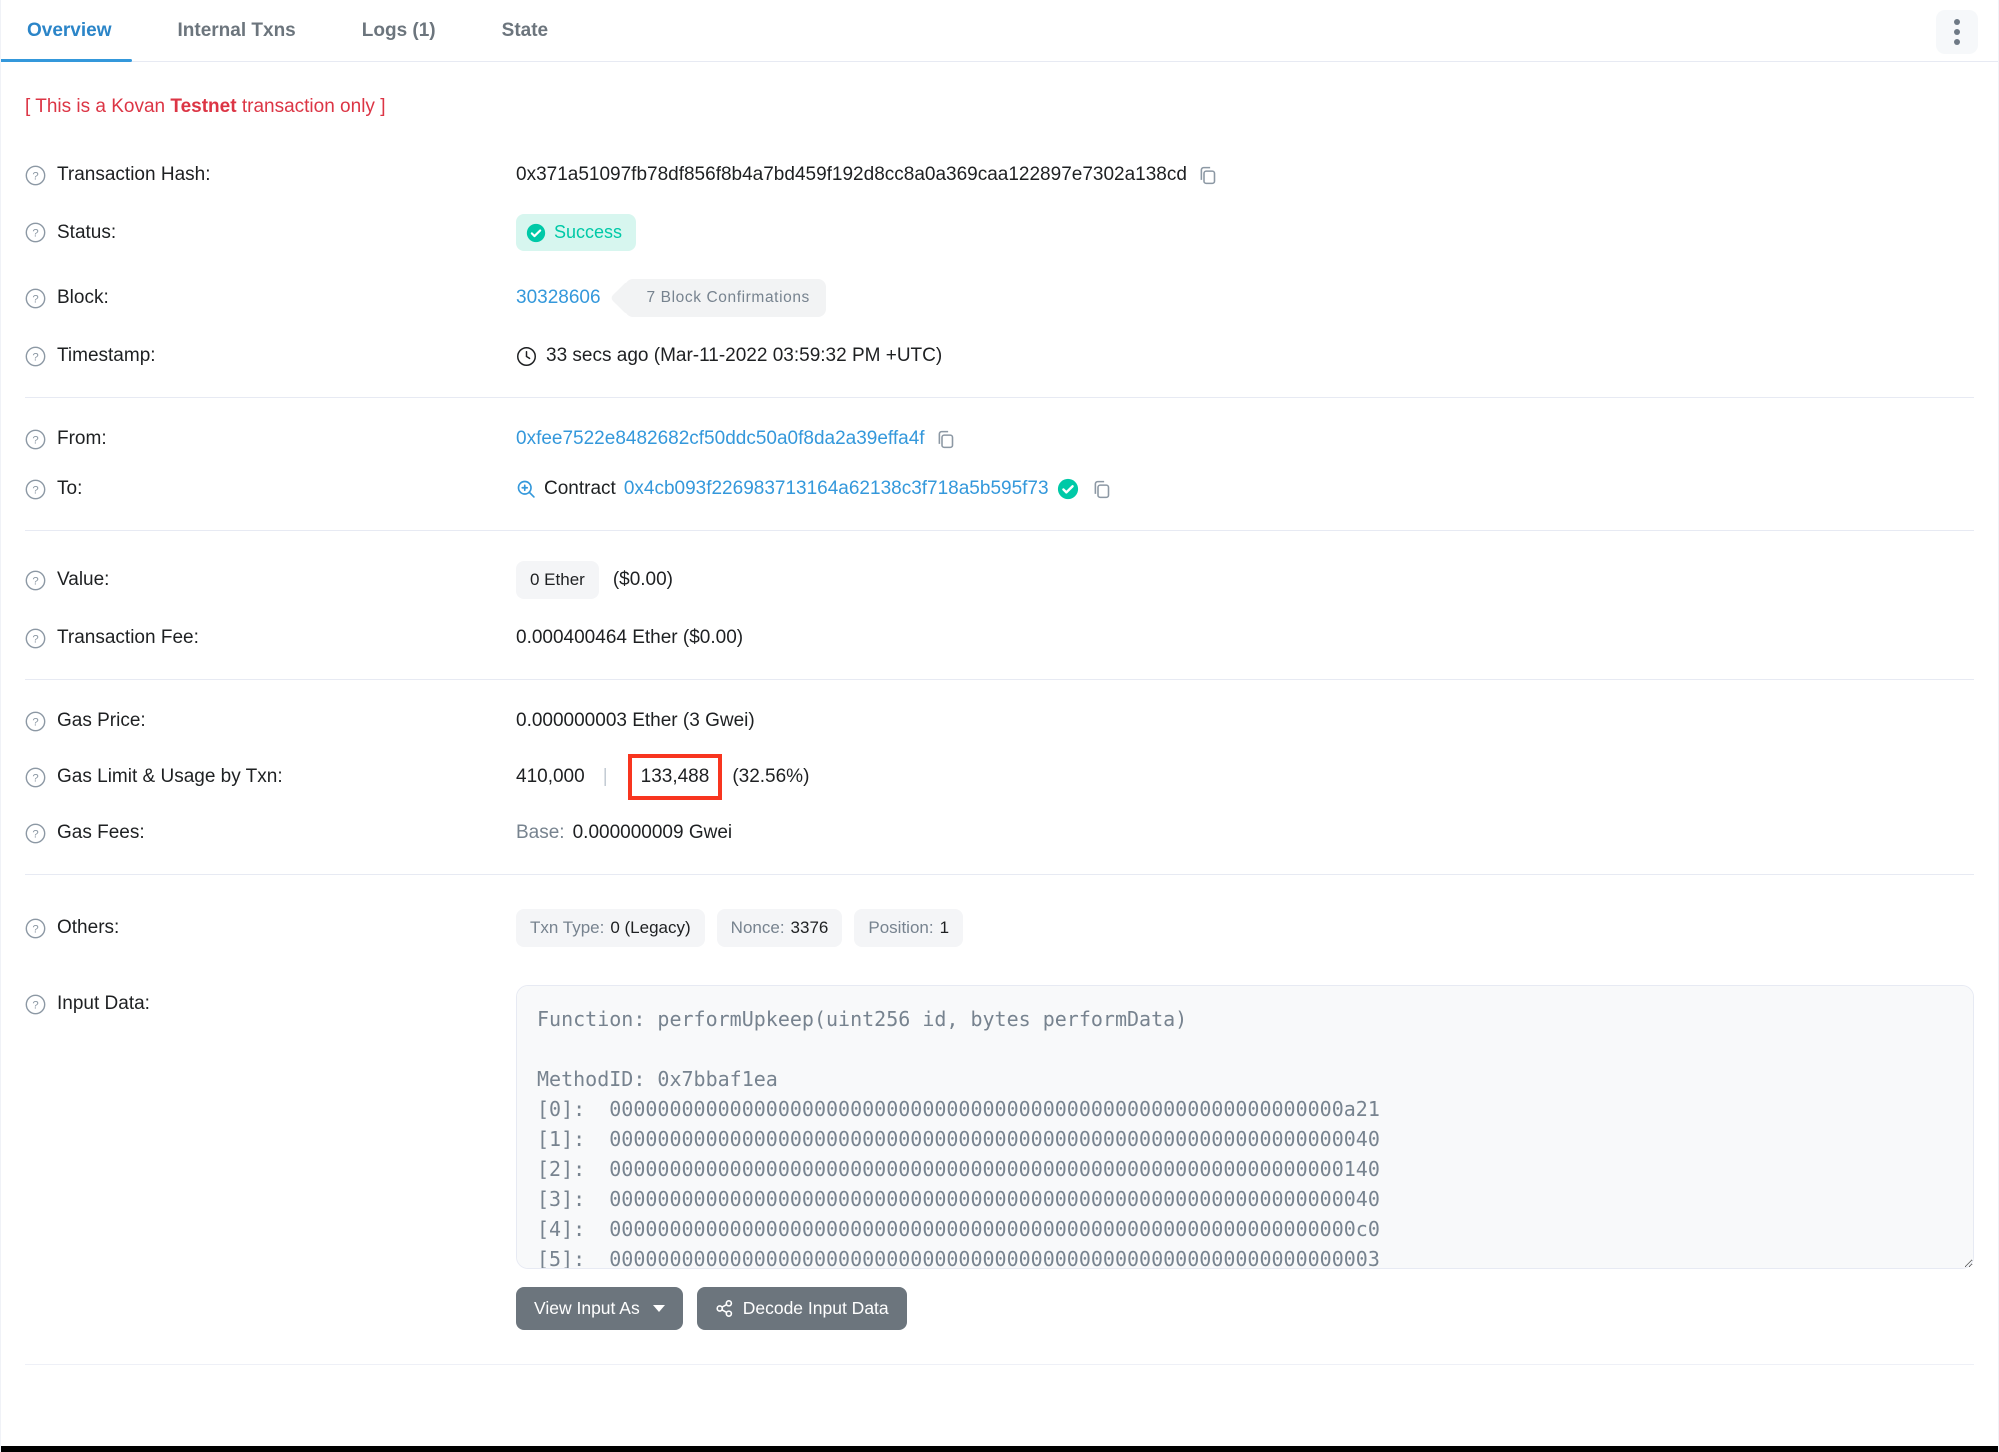 This screenshot has height=1452, width=1999. I want to click on tab-state: State, so click(525, 30).